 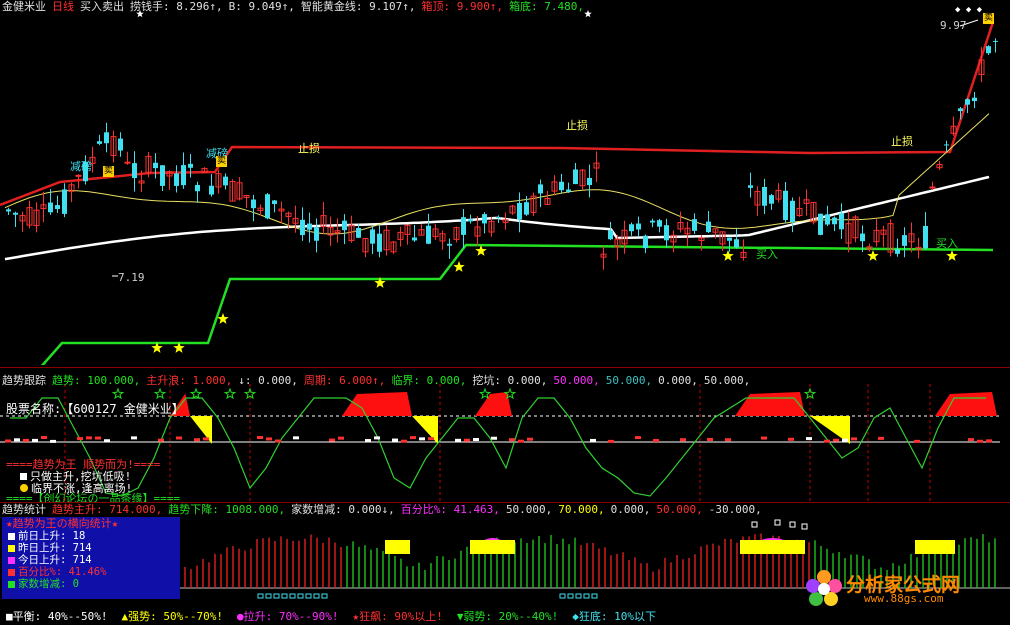 What do you see at coordinates (679, 509) in the screenshot?
I see `stats-header-item-8: 50.000,` at bounding box center [679, 509].